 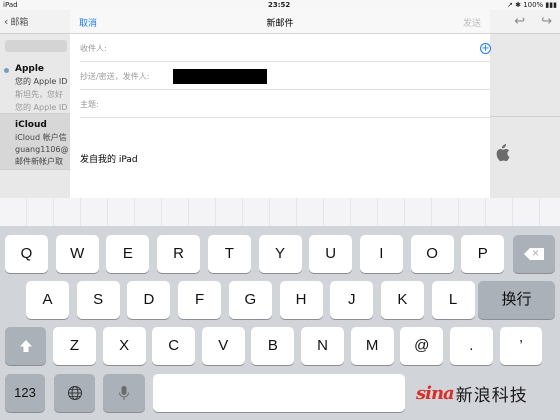 I want to click on key-i: I, so click(x=381, y=254).